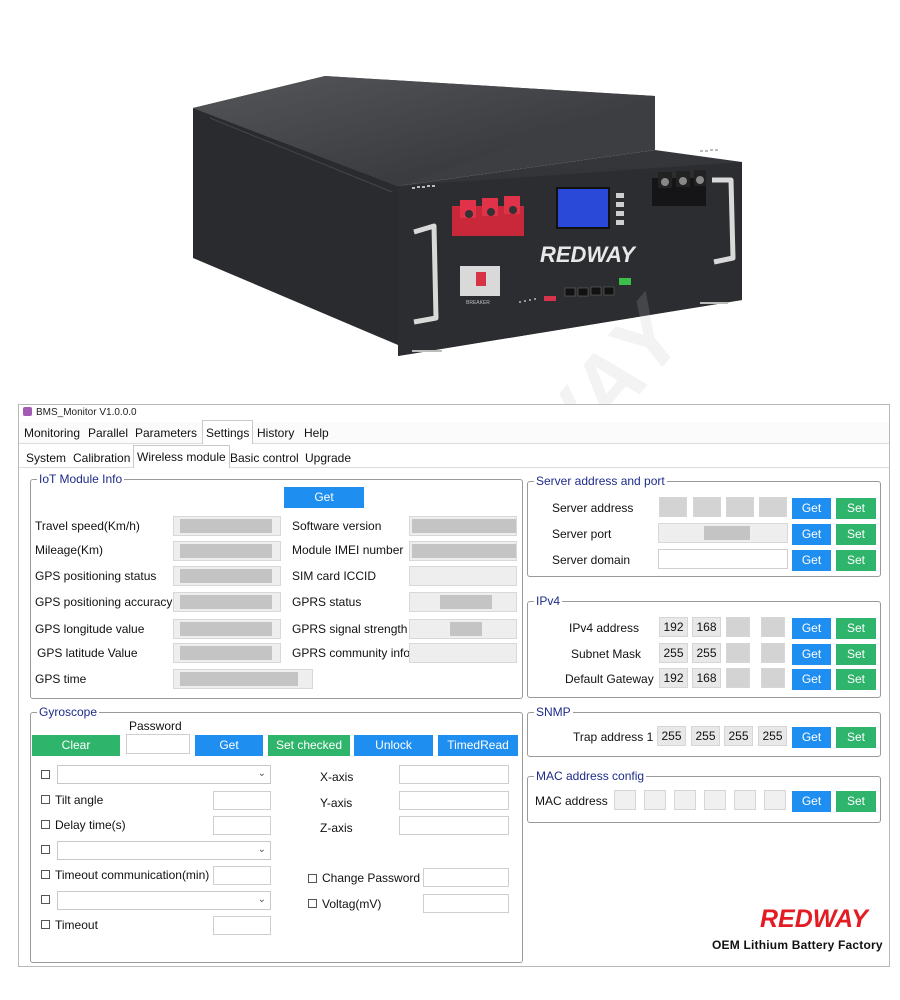 This screenshot has height=1000, width=900. I want to click on password-input, so click(158, 744).